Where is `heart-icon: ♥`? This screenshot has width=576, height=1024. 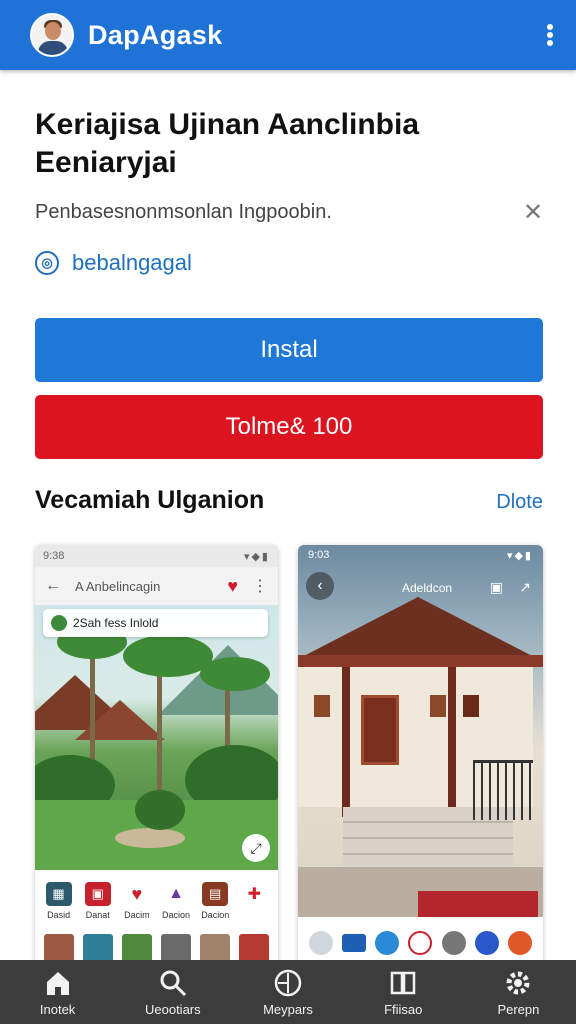
heart-icon: ♥ is located at coordinates (232, 585).